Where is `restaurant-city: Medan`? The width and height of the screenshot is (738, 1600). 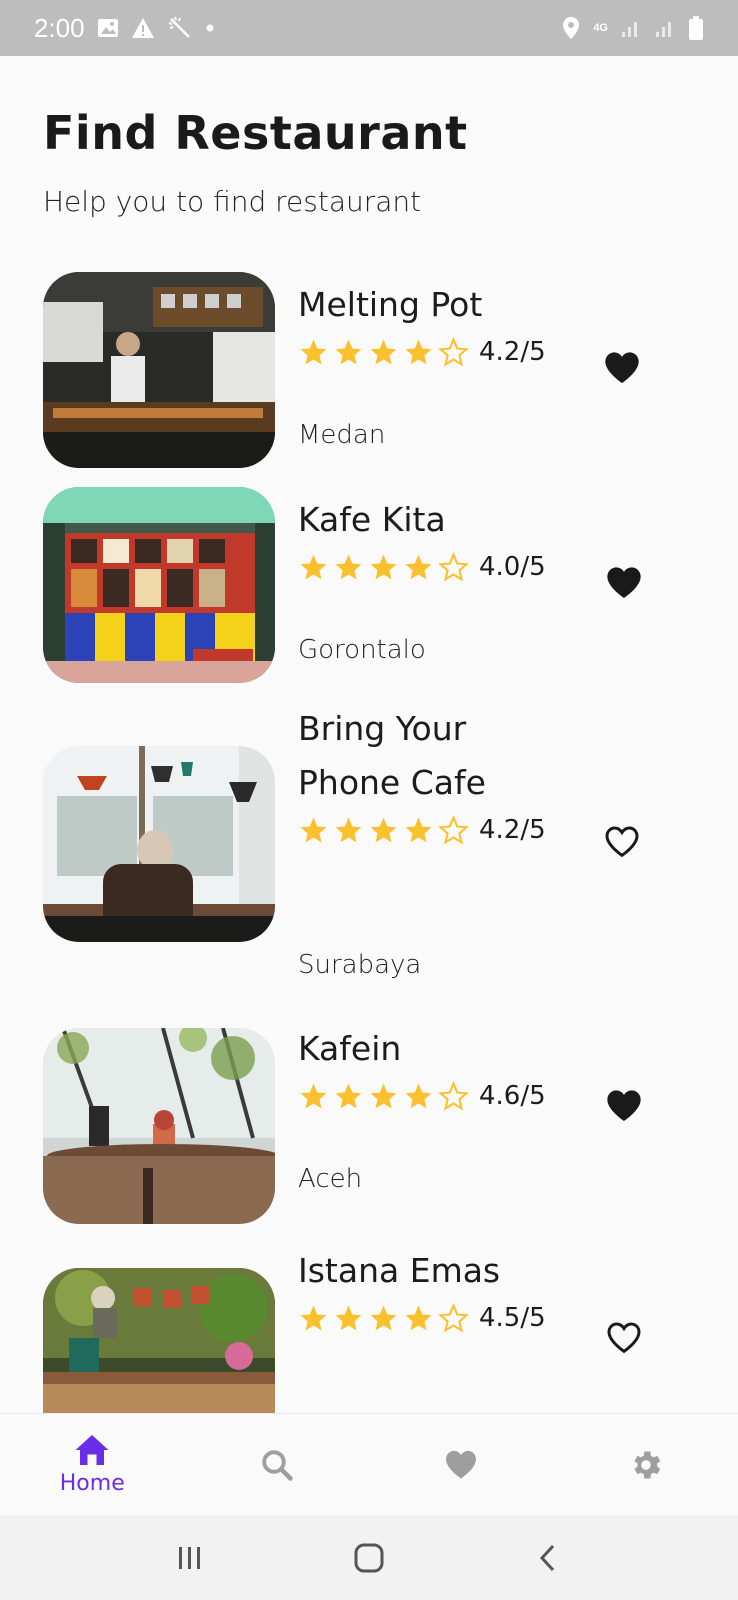
restaurant-city: Medan is located at coordinates (342, 435).